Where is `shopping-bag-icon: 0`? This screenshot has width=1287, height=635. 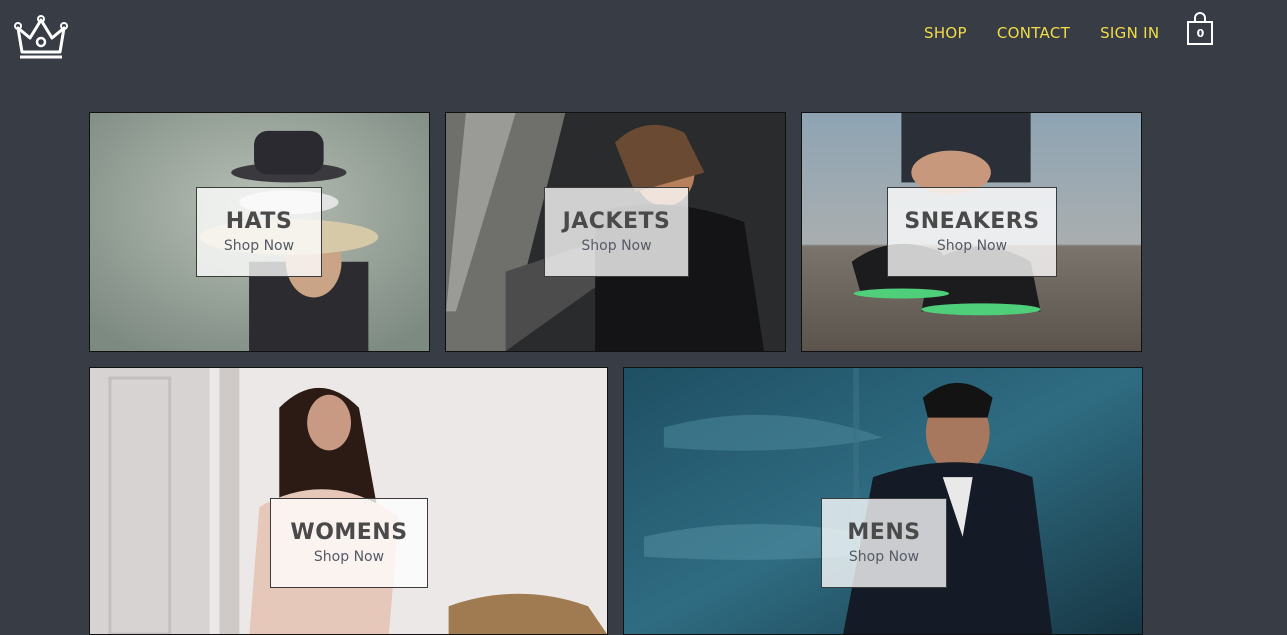 shopping-bag-icon: 0 is located at coordinates (1200, 29).